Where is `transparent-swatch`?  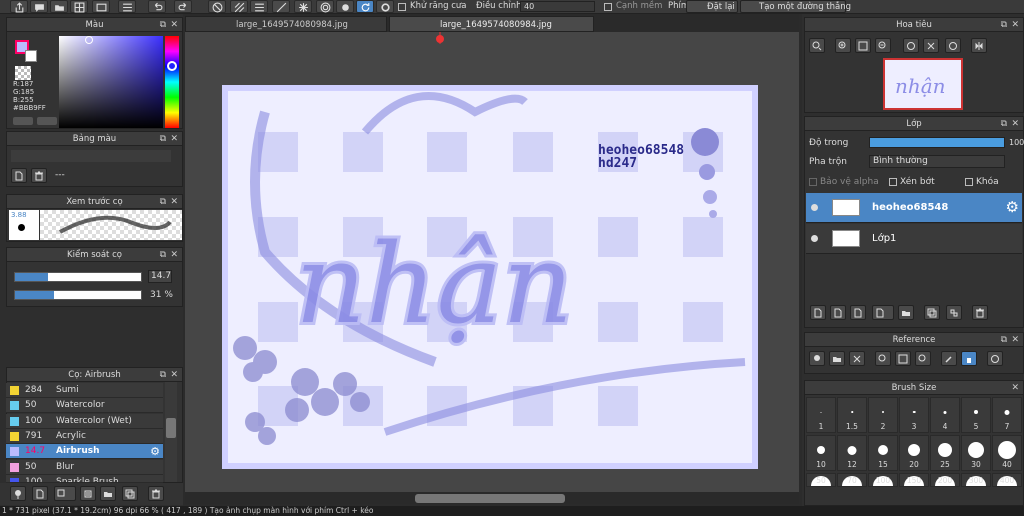
transparent-swatch is located at coordinates (23, 73).